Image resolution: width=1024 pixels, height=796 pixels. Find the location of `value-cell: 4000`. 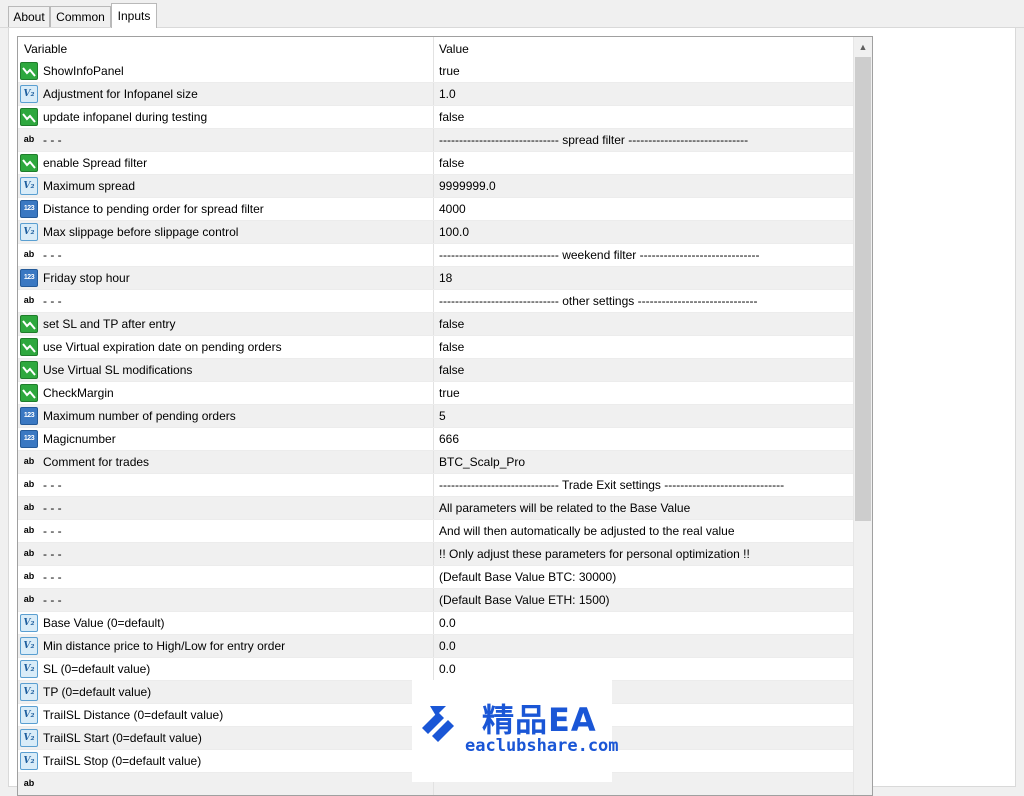

value-cell: 4000 is located at coordinates (643, 209).